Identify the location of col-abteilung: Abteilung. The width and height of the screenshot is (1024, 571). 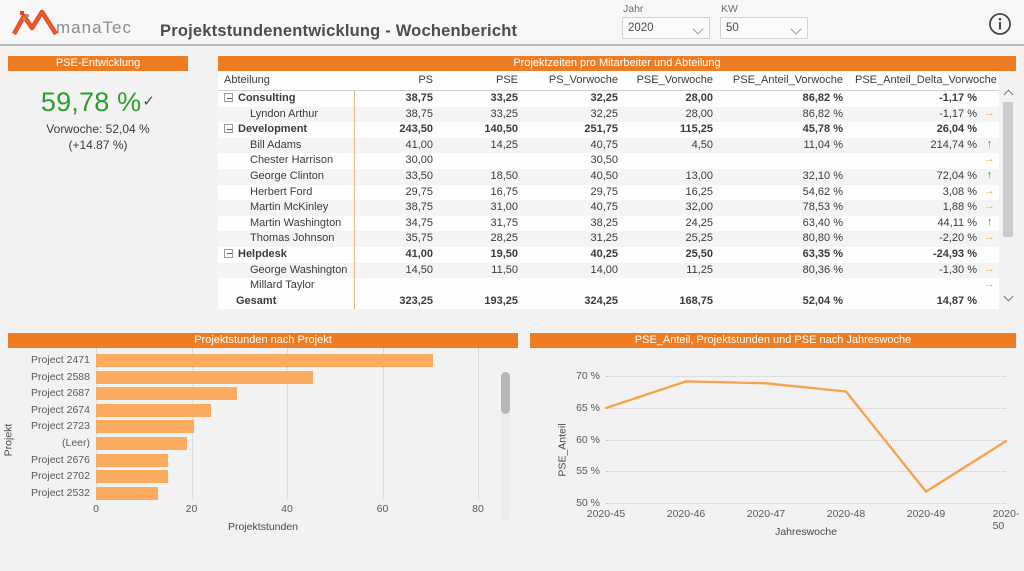
(286, 81).